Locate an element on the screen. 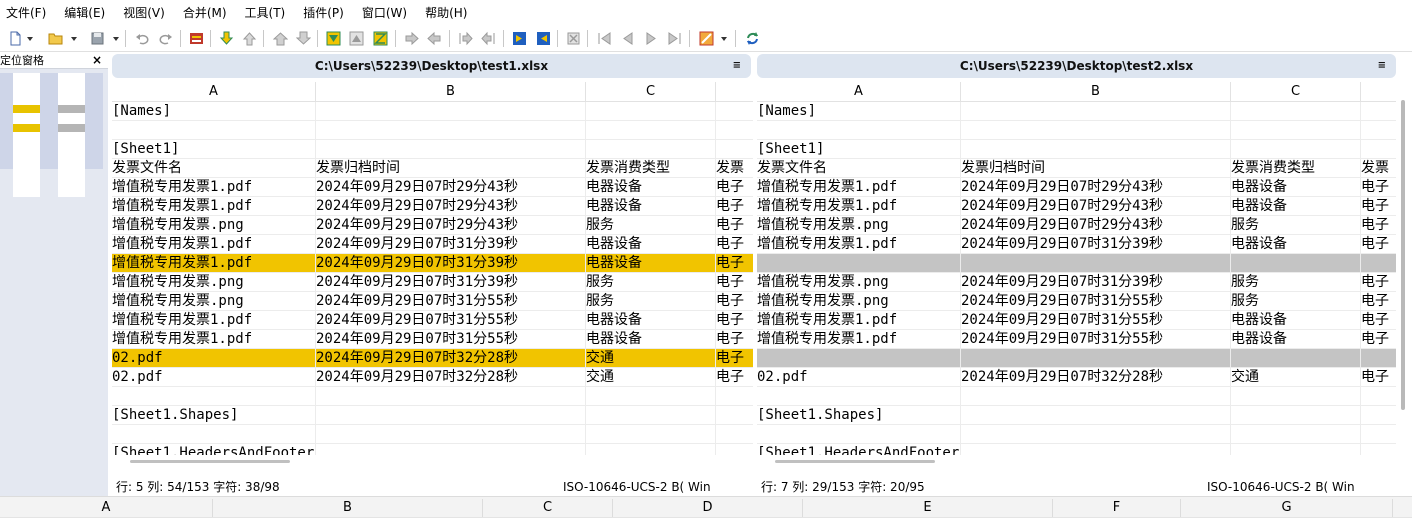 Image resolution: width=1412 pixels, height=528 pixels. detail-column-c: C is located at coordinates (548, 508).